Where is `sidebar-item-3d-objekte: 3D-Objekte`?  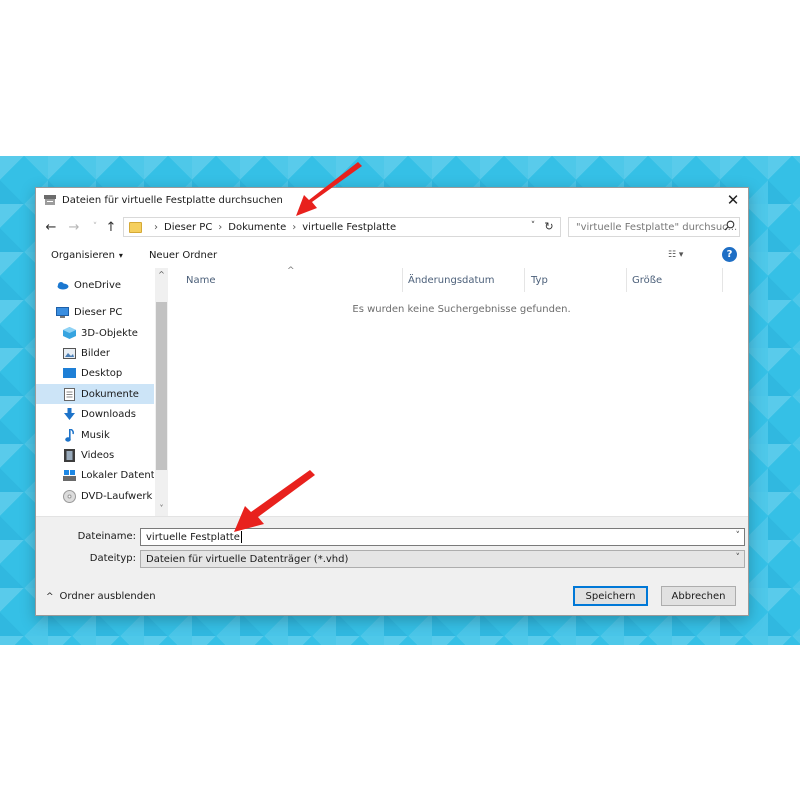
sidebar-item-3d-objekte: 3D-Objekte is located at coordinates (95, 333).